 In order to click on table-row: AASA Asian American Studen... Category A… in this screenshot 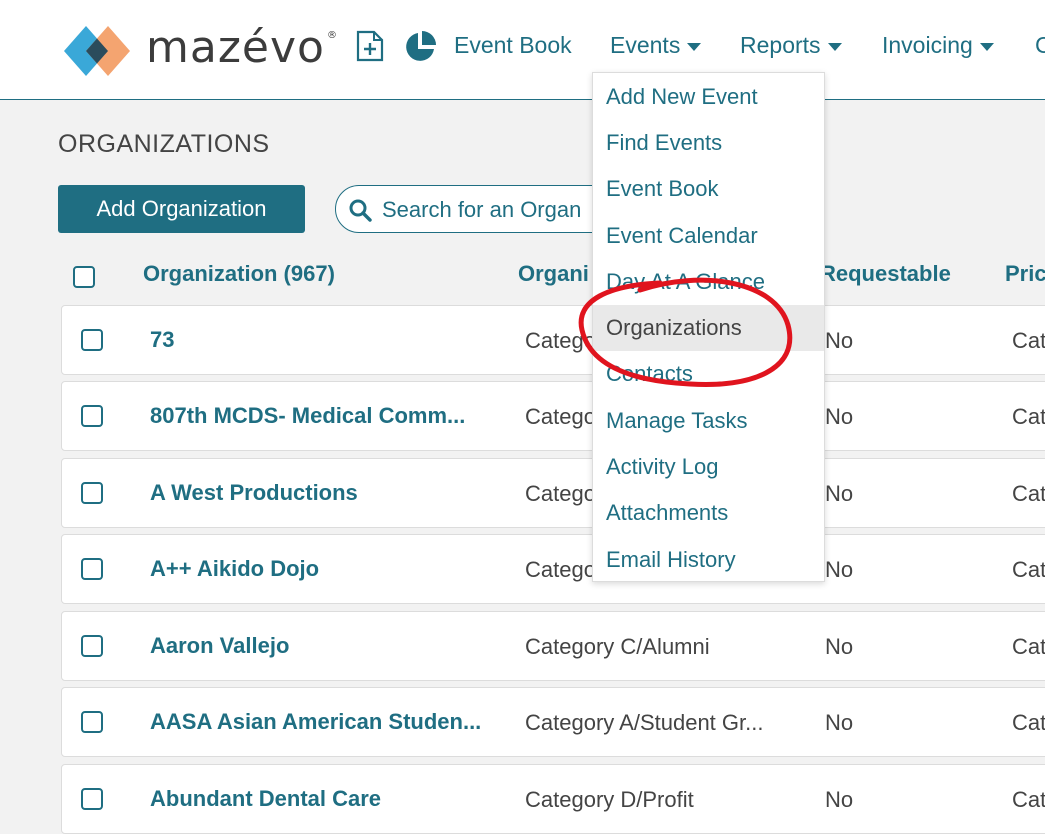, I will do `click(553, 722)`.